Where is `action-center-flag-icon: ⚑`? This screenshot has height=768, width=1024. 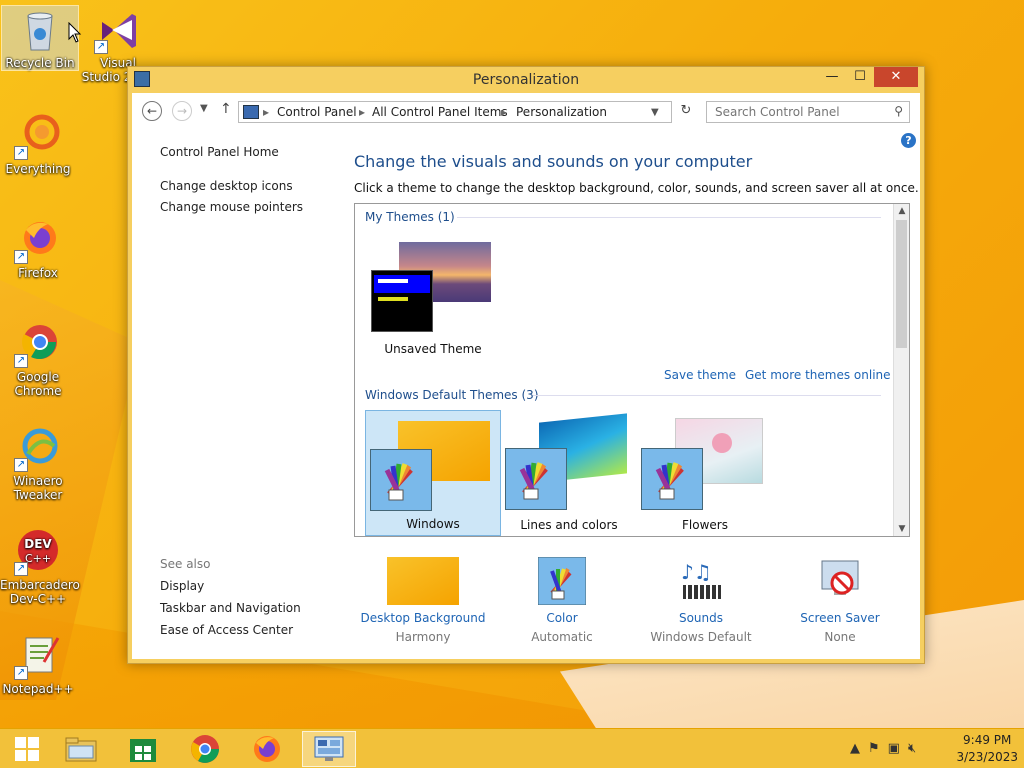
action-center-flag-icon: ⚑ is located at coordinates (878, 748).